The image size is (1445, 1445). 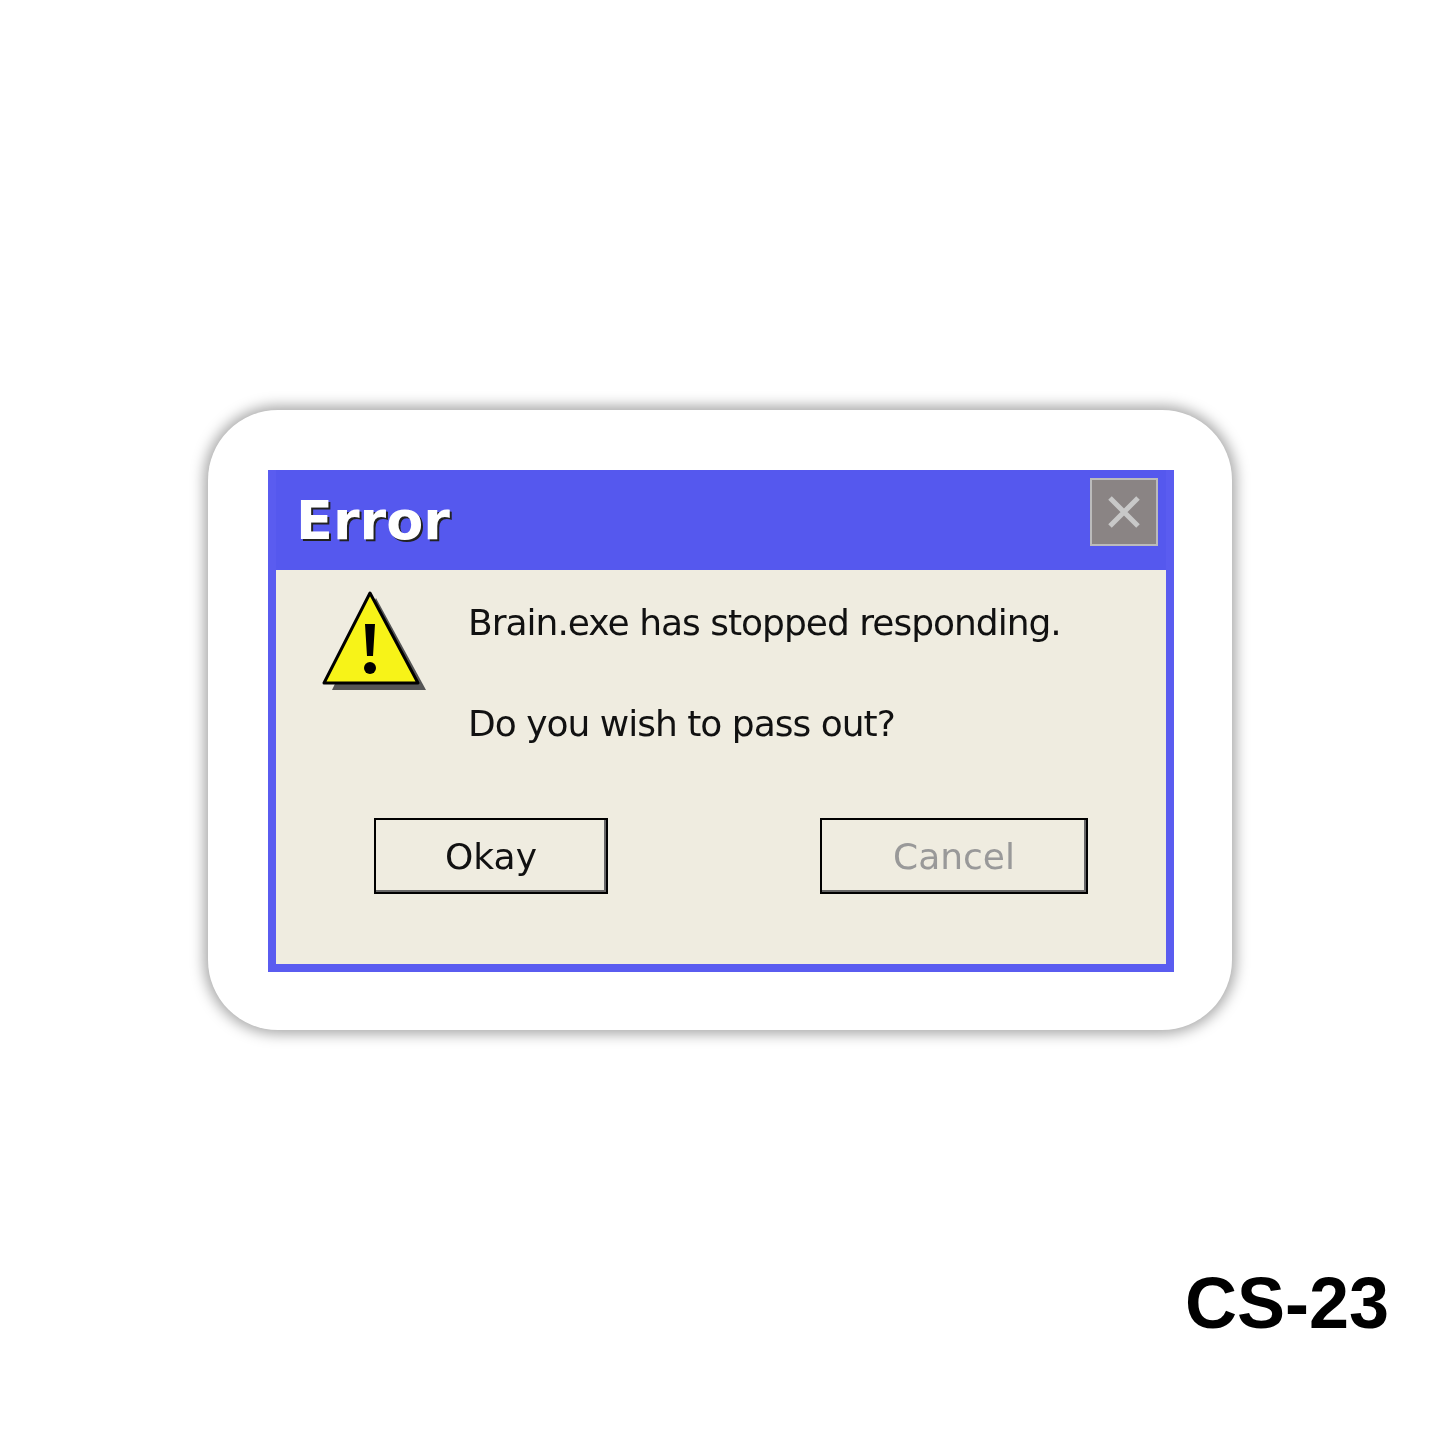 What do you see at coordinates (1286, 1303) in the screenshot?
I see `product-code: CS-23` at bounding box center [1286, 1303].